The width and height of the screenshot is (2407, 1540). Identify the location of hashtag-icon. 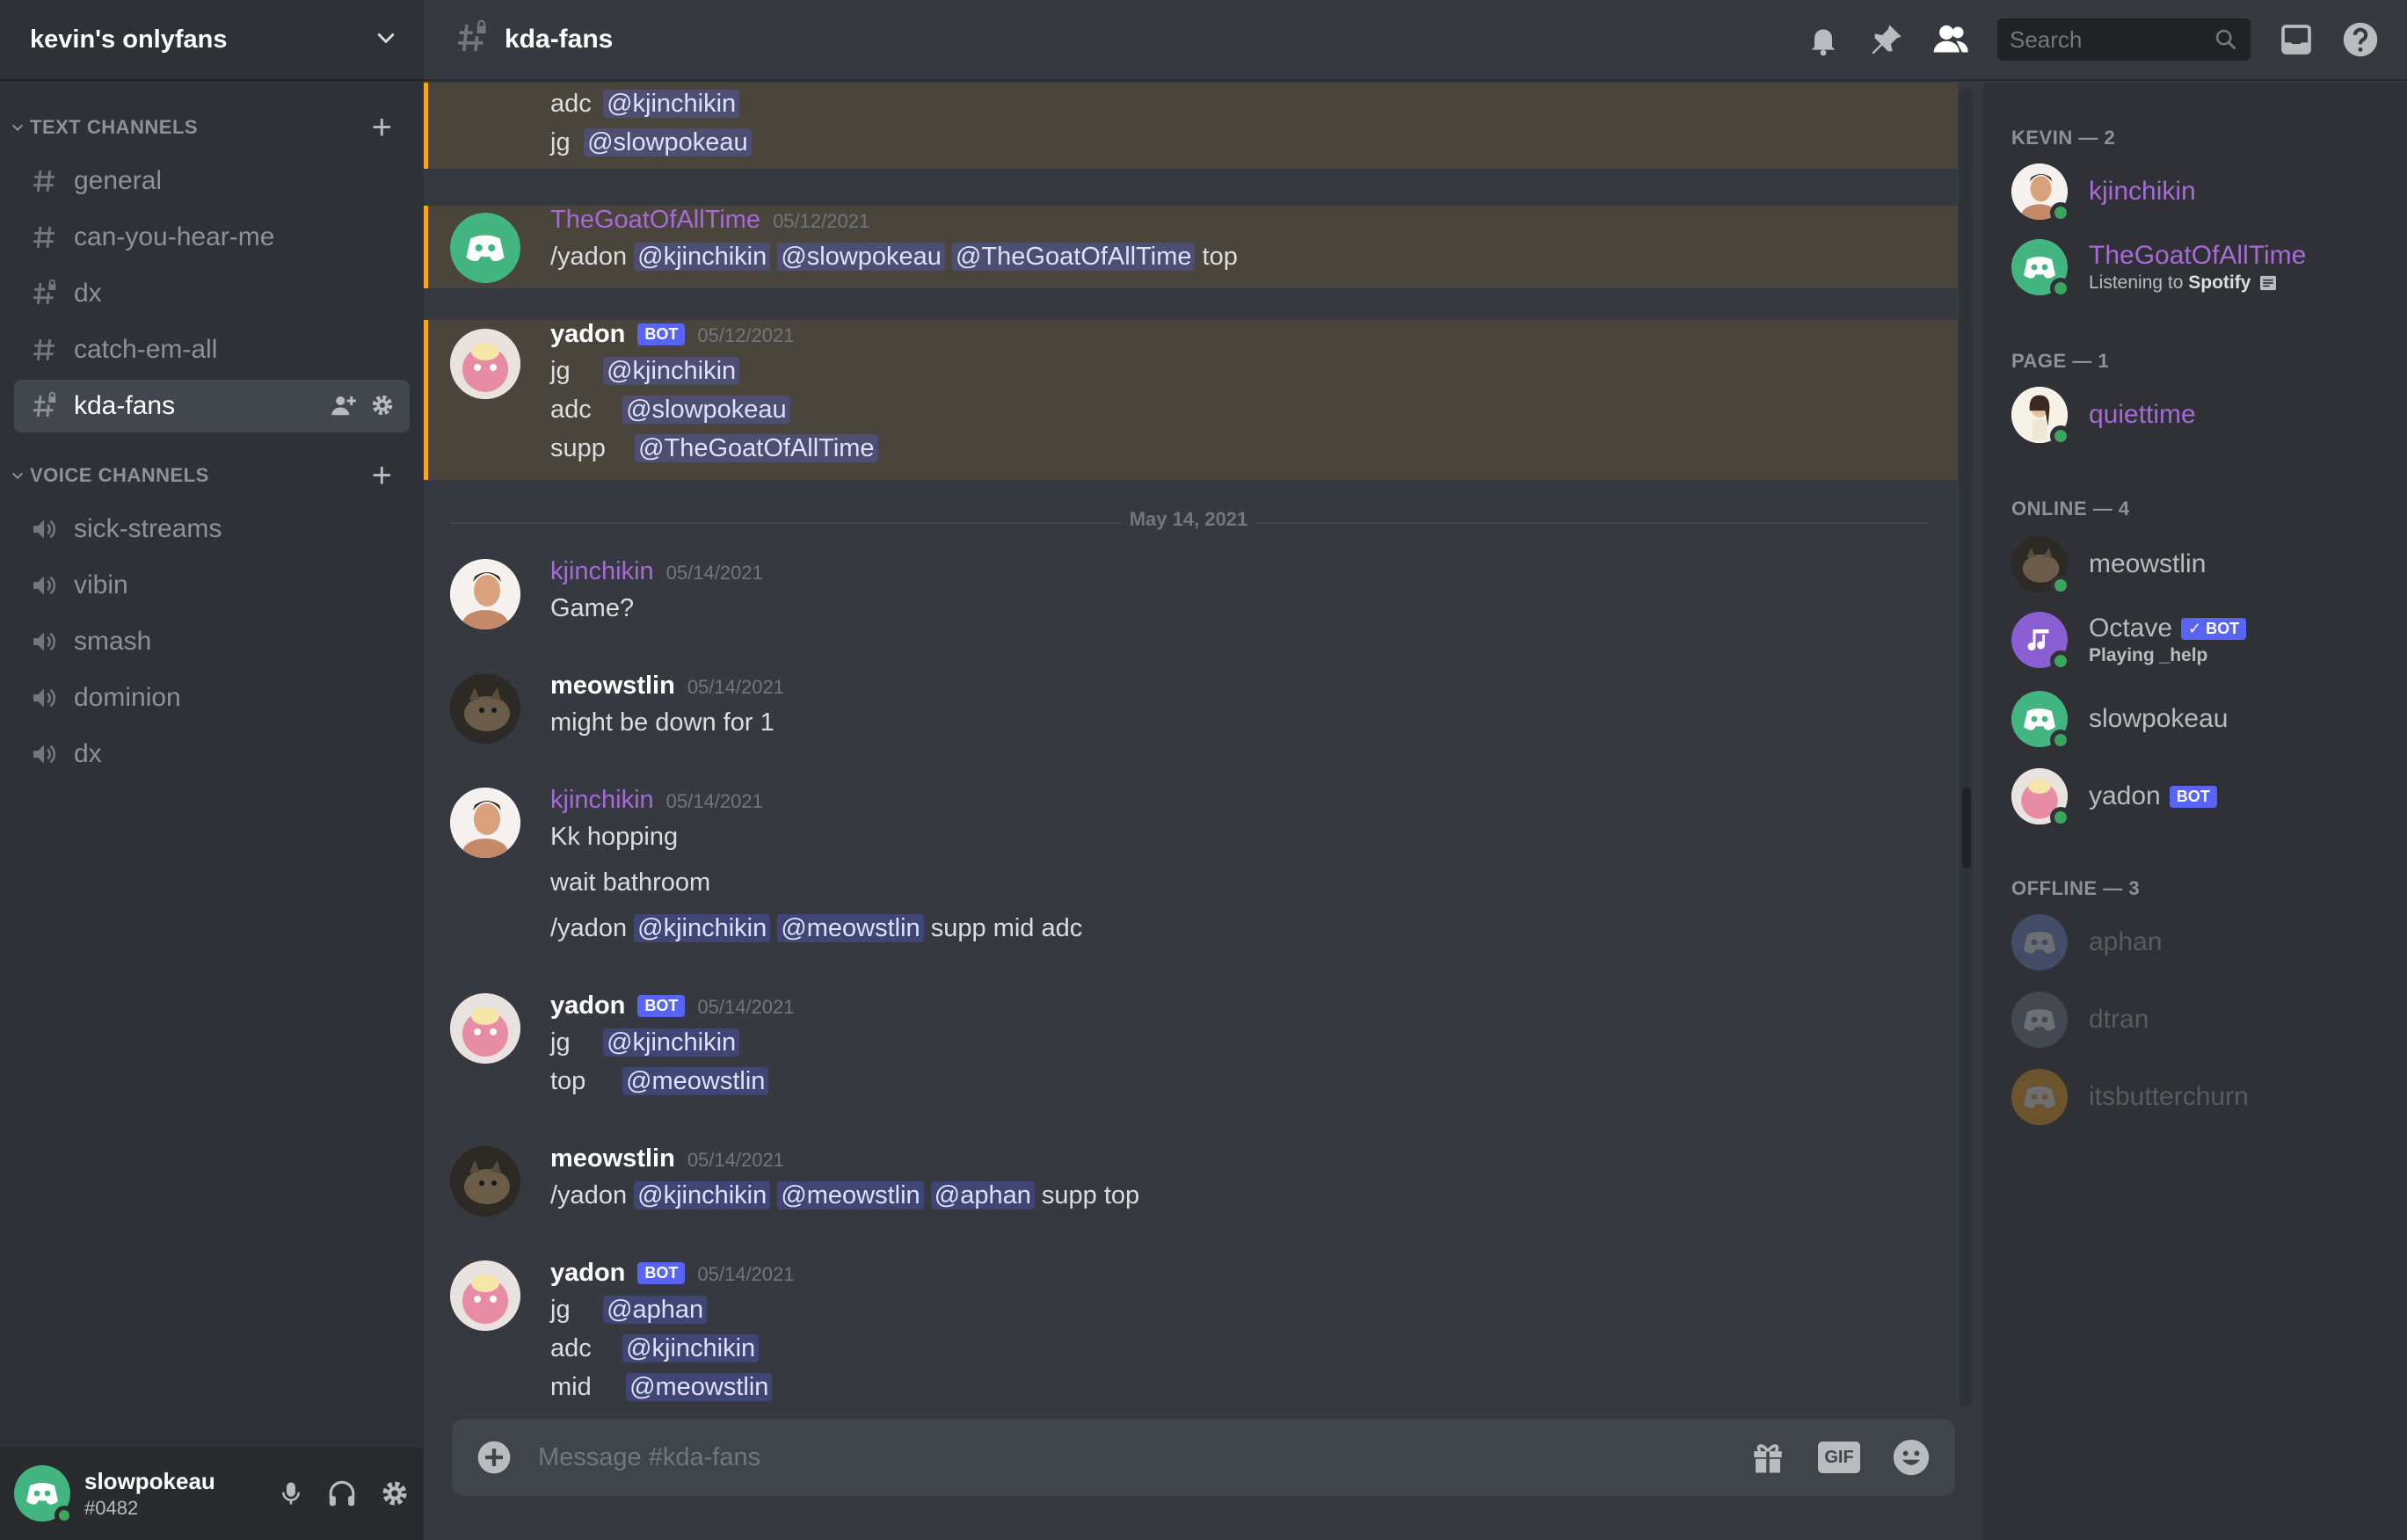
(44, 181).